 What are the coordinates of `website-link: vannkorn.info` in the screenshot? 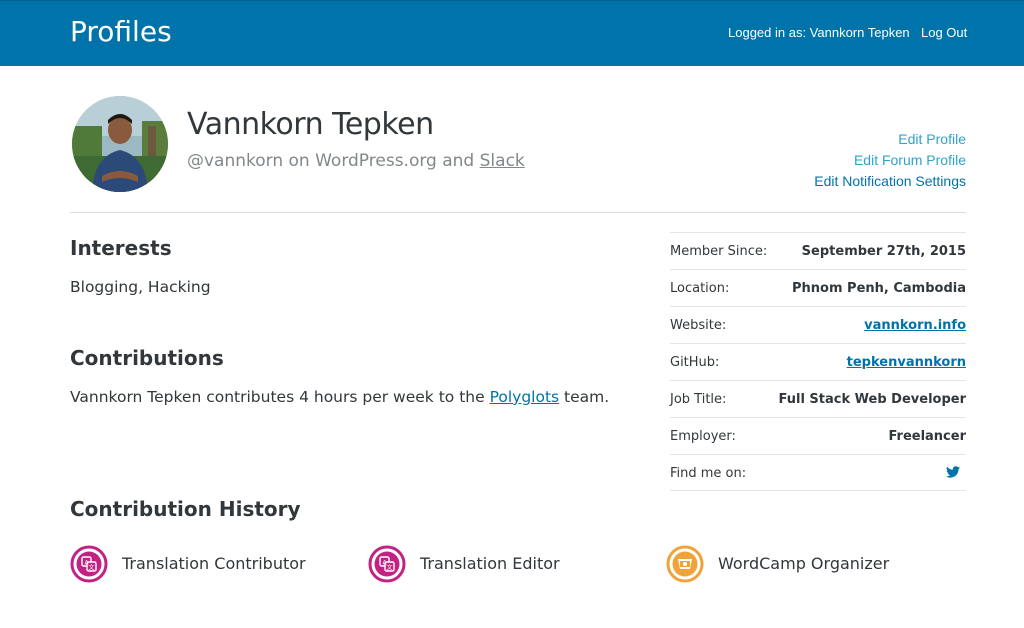 It's located at (915, 325).